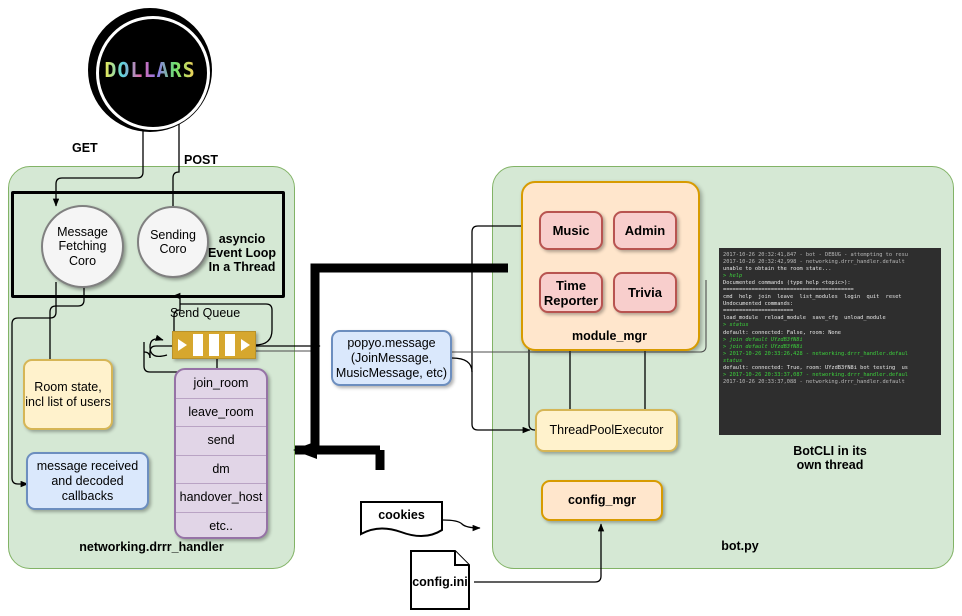 The width and height of the screenshot is (962, 616). Describe the element at coordinates (610, 336) in the screenshot. I see `module-mgr-label: module_mgr` at that location.